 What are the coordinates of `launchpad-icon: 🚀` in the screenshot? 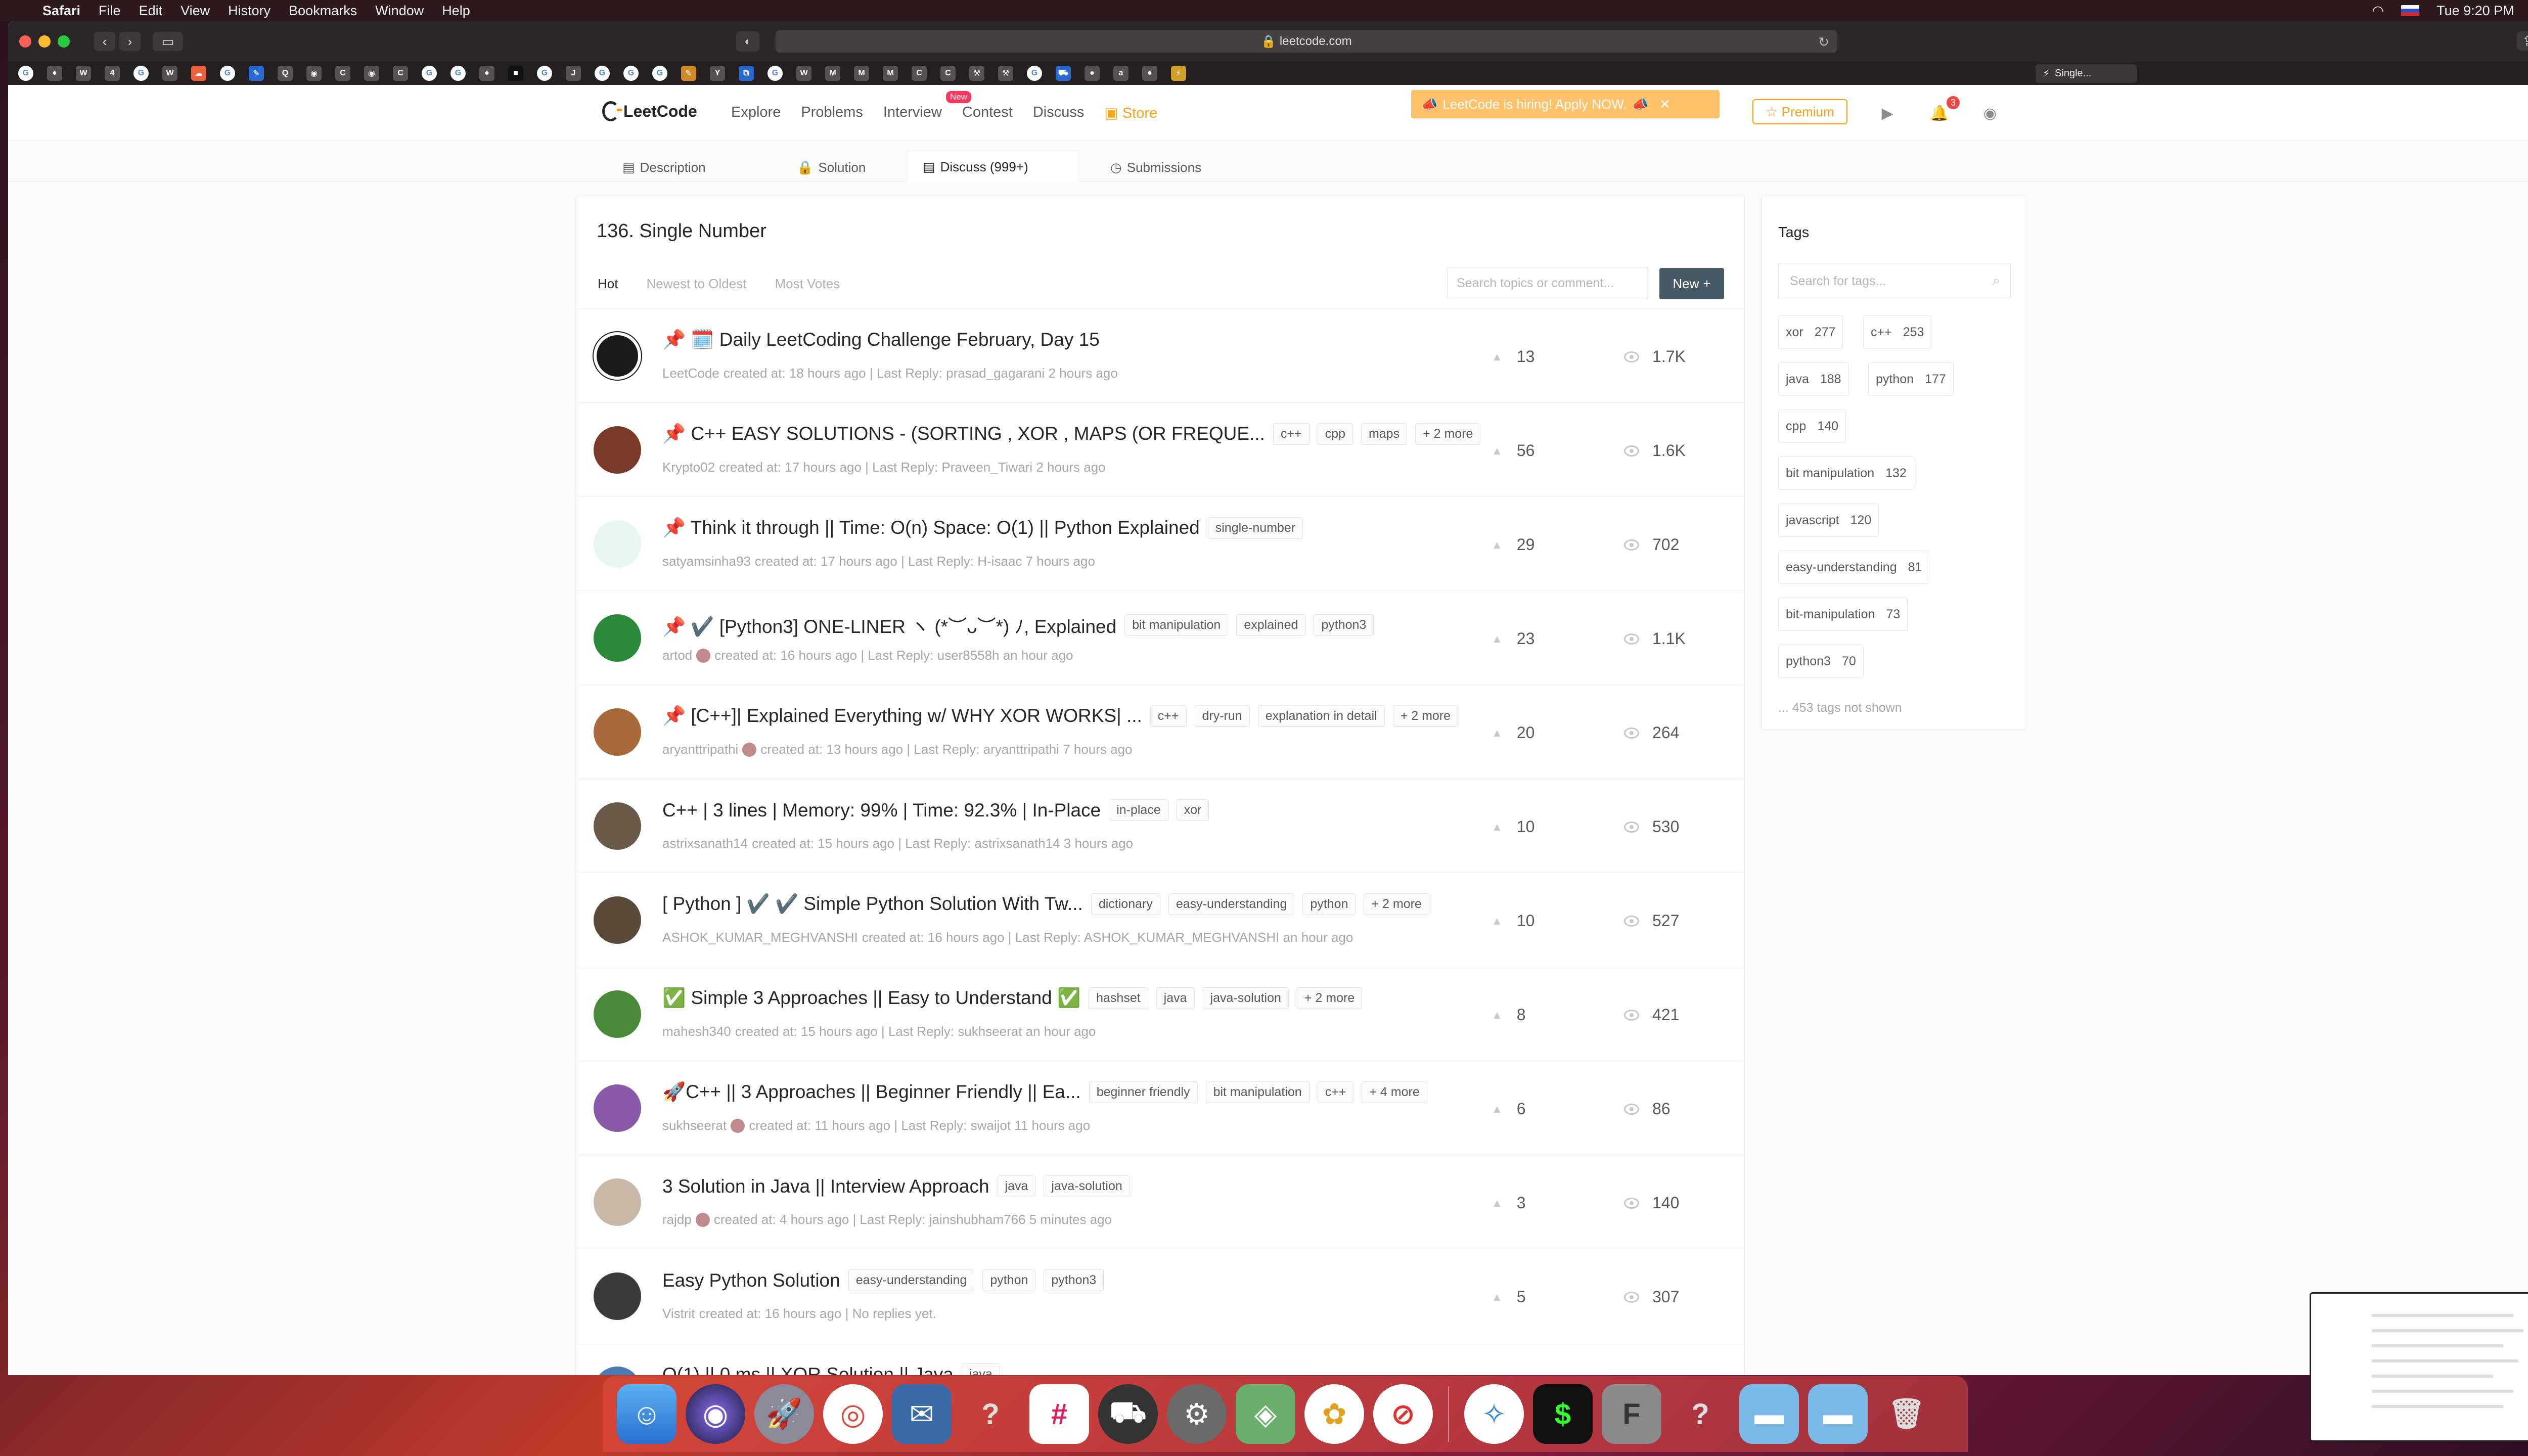 It's located at (784, 1414).